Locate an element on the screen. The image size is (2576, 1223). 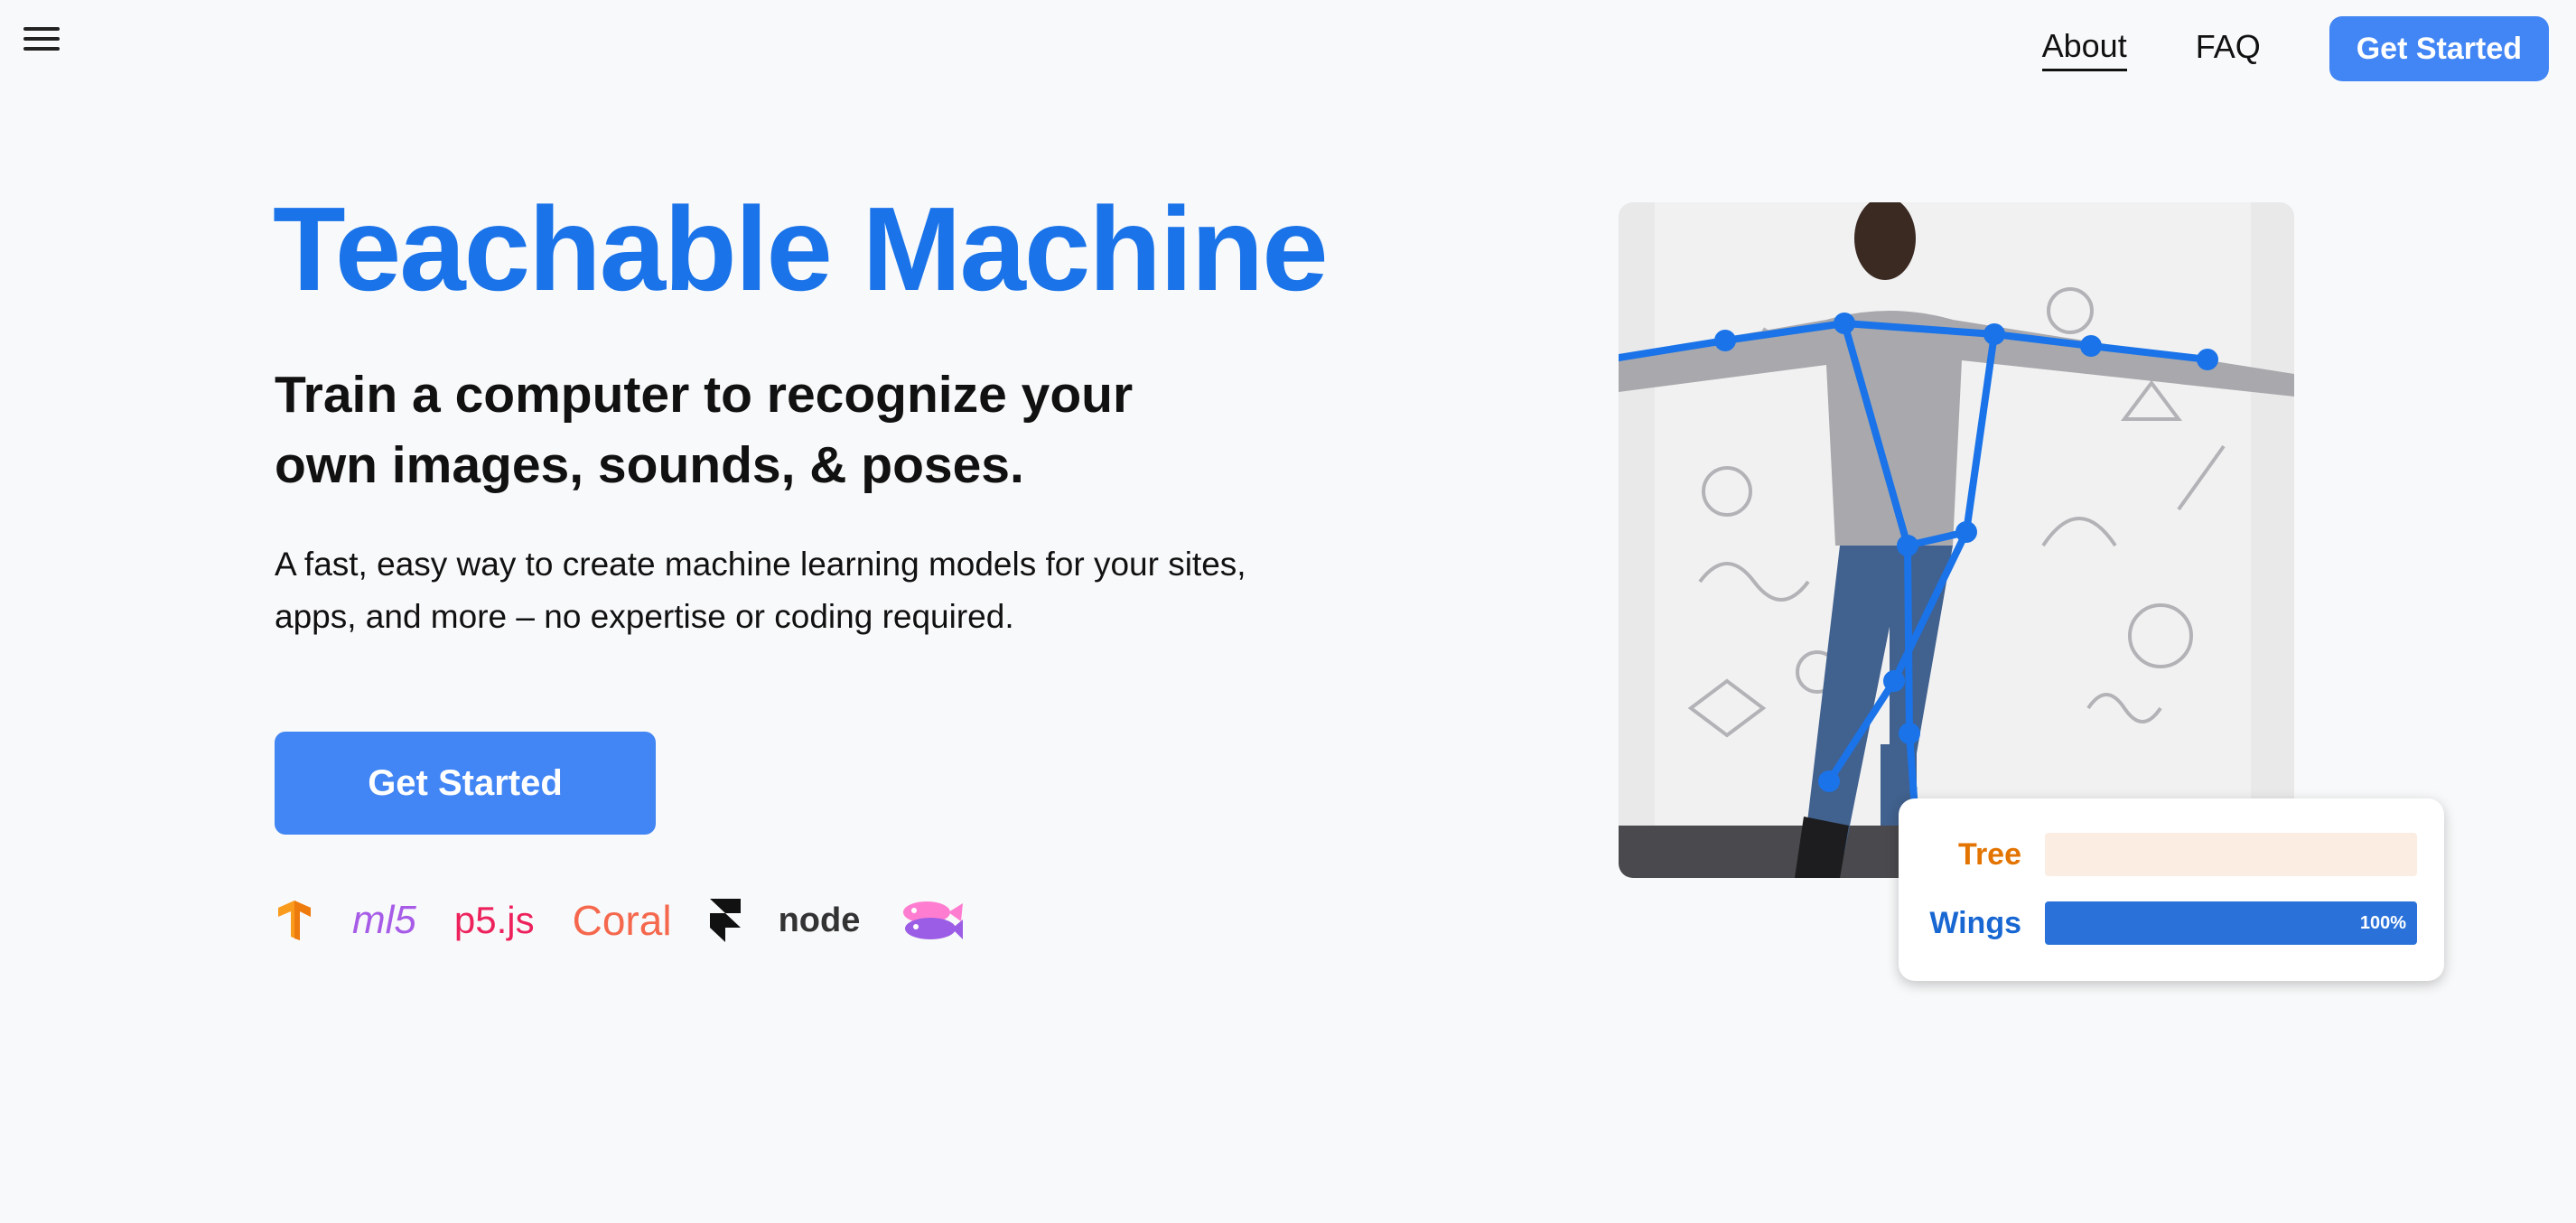
glitch-logo is located at coordinates (931, 921).